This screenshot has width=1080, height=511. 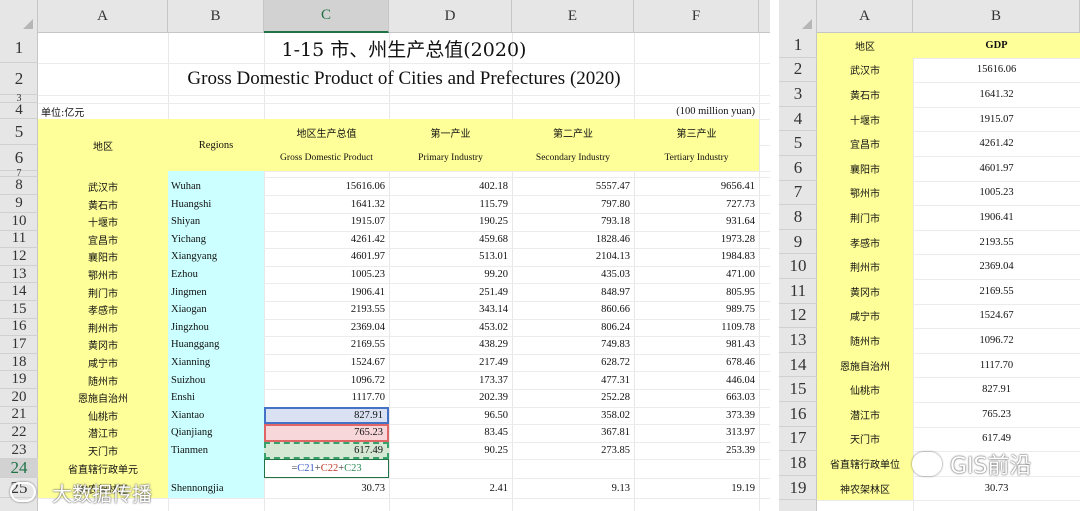 What do you see at coordinates (573, 433) in the screenshot?
I see `secondary-cell: 367.81` at bounding box center [573, 433].